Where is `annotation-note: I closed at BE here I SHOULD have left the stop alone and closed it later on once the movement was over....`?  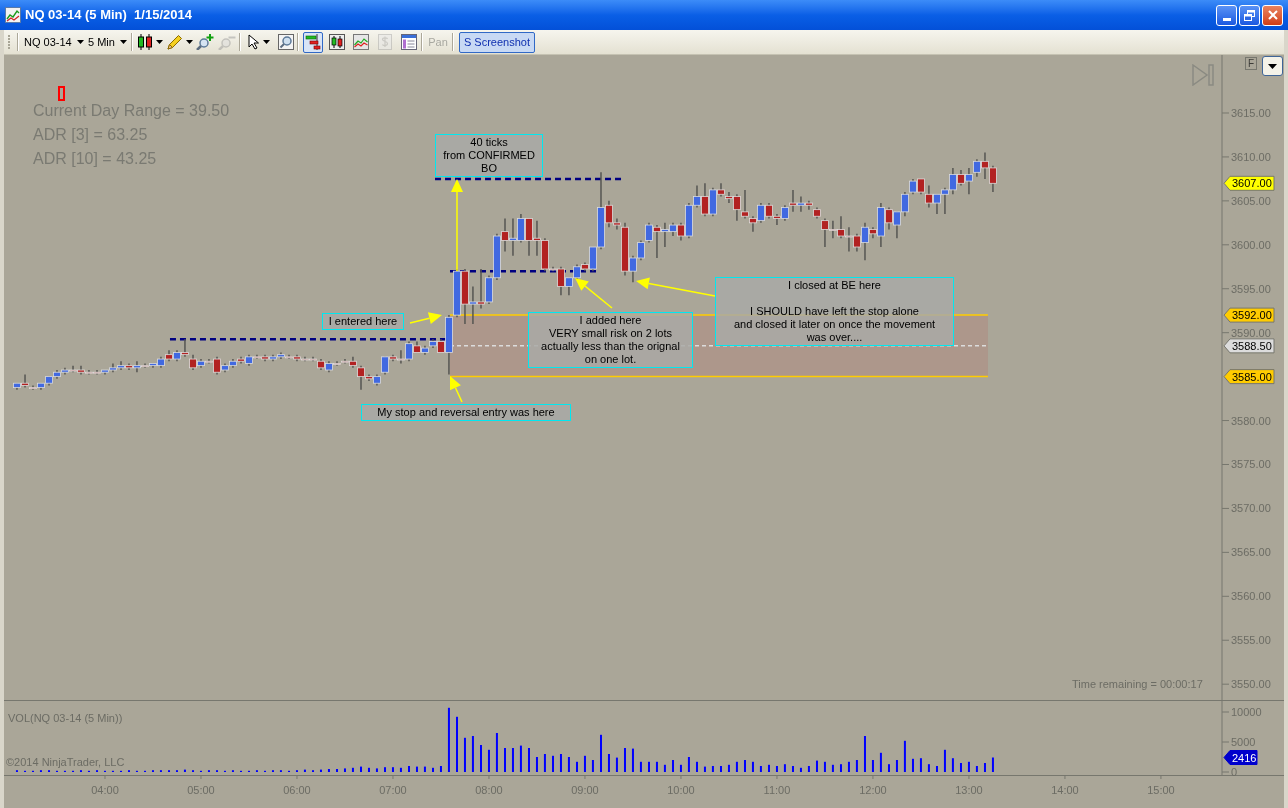
annotation-note: I closed at BE here I SHOULD have left the stop alone and closed it later on once the movement was over.... is located at coordinates (834, 311).